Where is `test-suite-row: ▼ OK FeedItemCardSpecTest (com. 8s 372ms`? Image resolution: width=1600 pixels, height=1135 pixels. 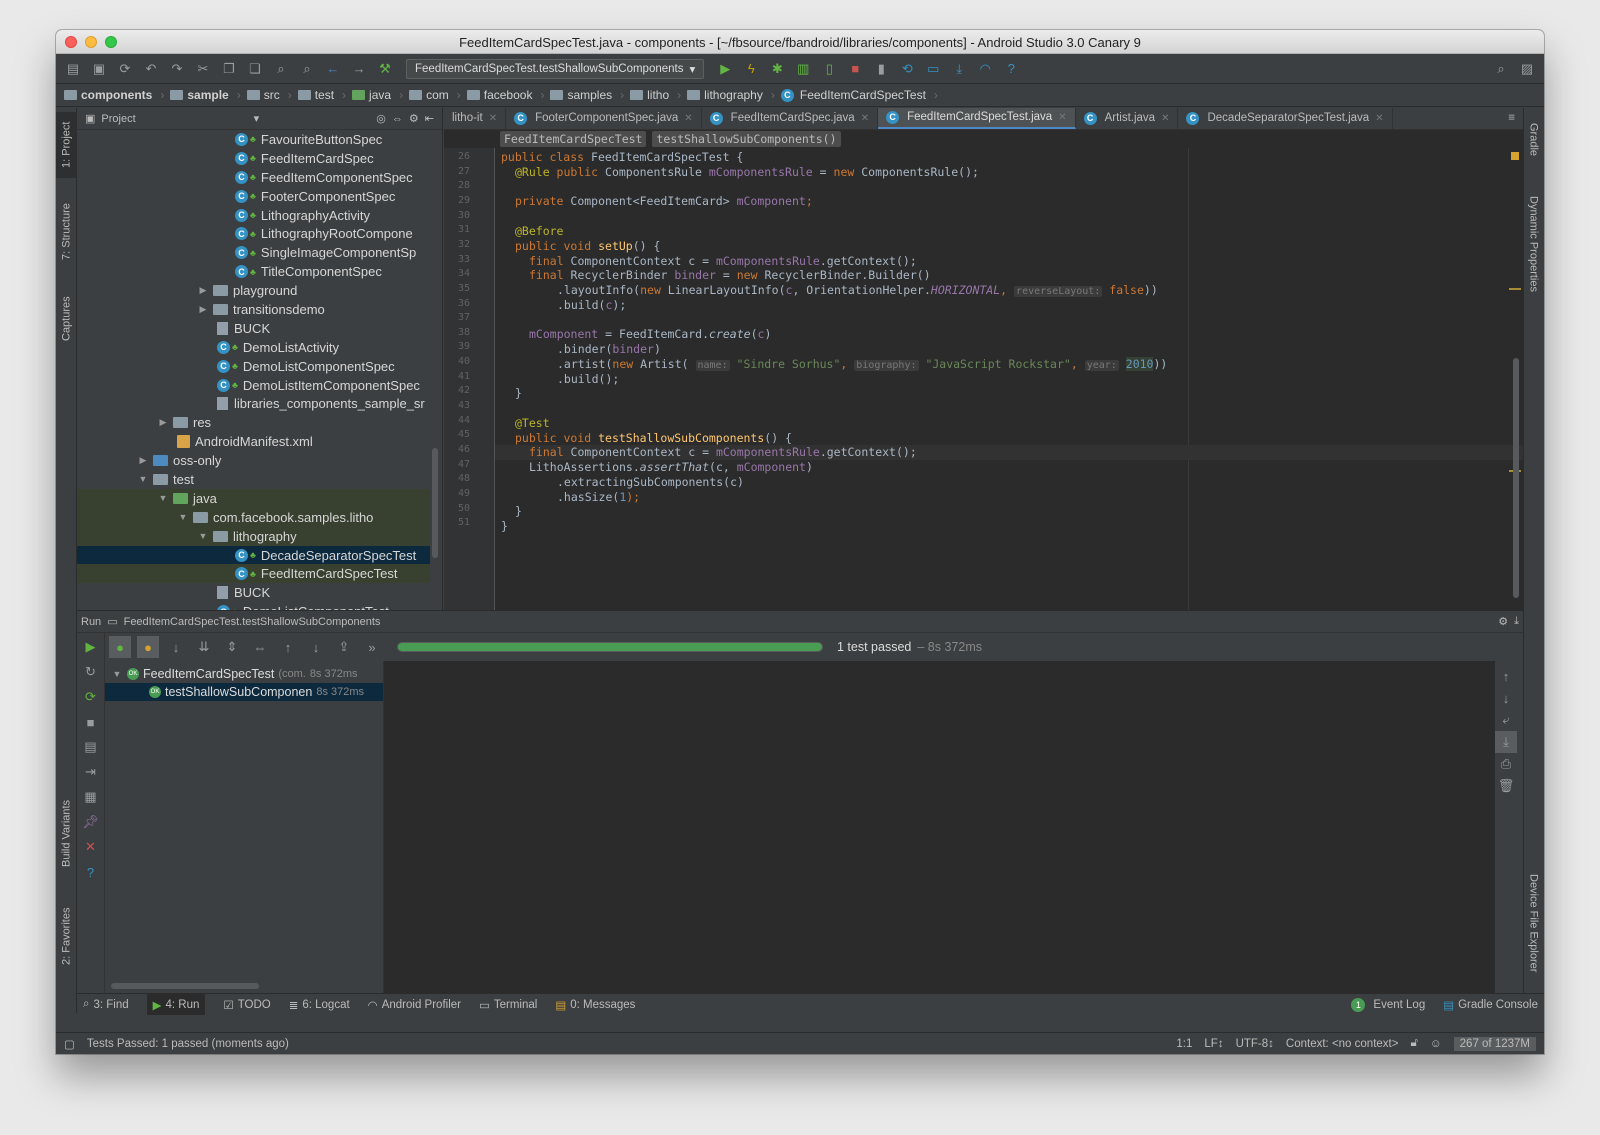 test-suite-row: ▼ OK FeedItemCardSpecTest (com. 8s 372ms is located at coordinates (244, 674).